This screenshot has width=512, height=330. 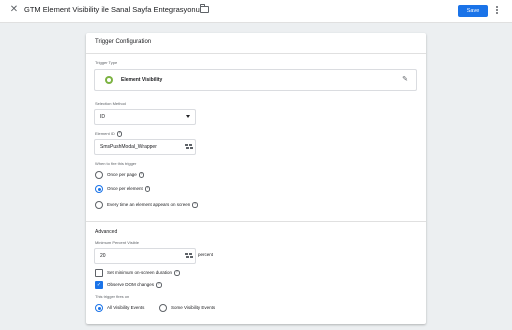 What do you see at coordinates (497, 11) in the screenshot?
I see `more-vert-icon` at bounding box center [497, 11].